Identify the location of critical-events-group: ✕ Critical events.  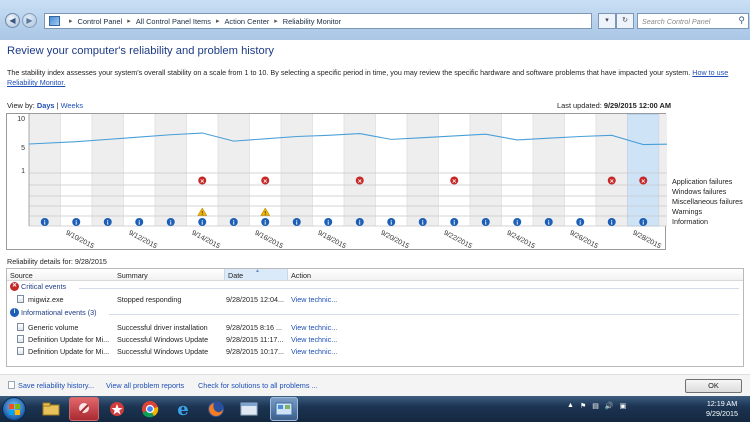
(38, 286).